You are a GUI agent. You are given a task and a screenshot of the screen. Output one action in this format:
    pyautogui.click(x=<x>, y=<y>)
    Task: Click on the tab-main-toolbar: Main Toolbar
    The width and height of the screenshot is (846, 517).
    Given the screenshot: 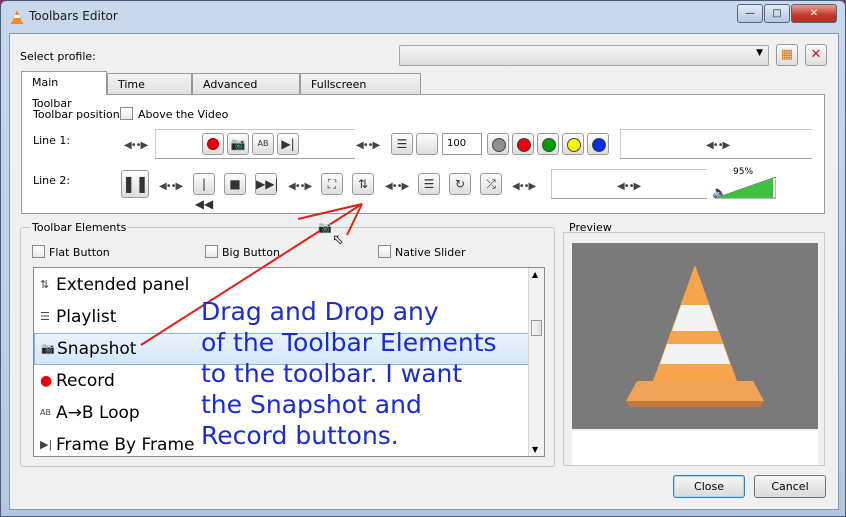 What is the action you would take?
    pyautogui.click(x=64, y=90)
    